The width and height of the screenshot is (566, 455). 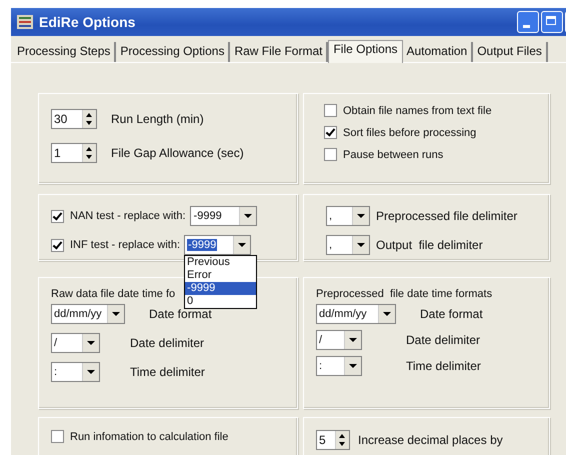 What do you see at coordinates (404, 294) in the screenshot?
I see `section-title: Preprocessed file date time formats` at bounding box center [404, 294].